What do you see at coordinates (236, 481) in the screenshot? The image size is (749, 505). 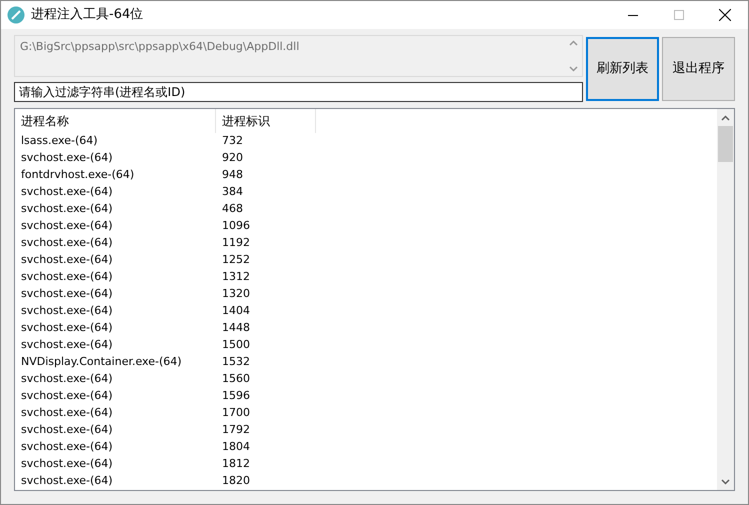 I see `table-cell-text: 1820` at bounding box center [236, 481].